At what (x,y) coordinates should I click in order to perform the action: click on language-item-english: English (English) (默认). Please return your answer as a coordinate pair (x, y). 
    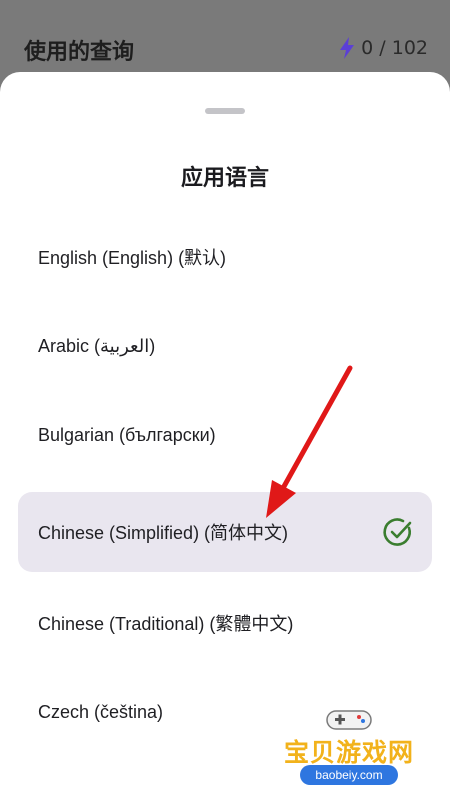
    Looking at the image, I should click on (225, 257).